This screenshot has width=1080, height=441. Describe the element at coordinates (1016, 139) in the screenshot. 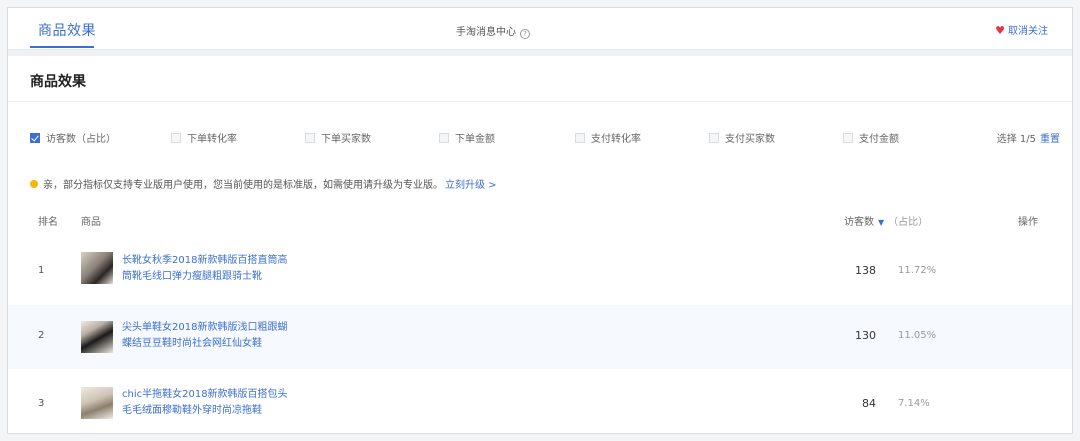

I see `selection-count-label: 选择 1/5` at that location.